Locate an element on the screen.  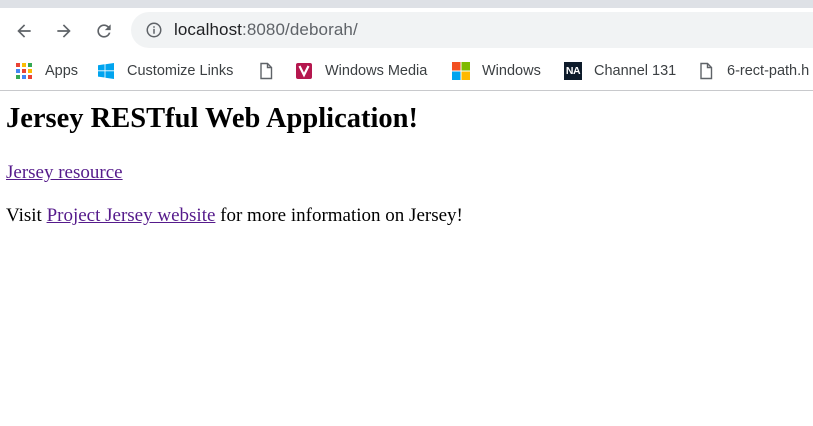
visit-suffix-text: for more information on Jersey! is located at coordinates (339, 215).